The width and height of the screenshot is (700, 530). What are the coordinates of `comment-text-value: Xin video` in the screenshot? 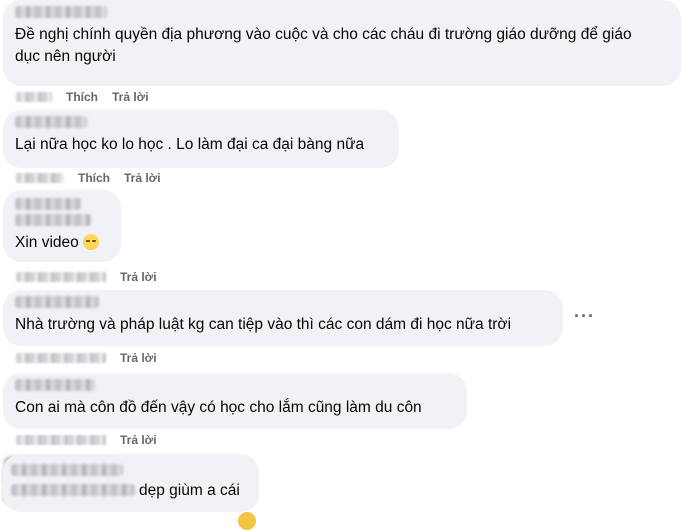 It's located at (47, 242).